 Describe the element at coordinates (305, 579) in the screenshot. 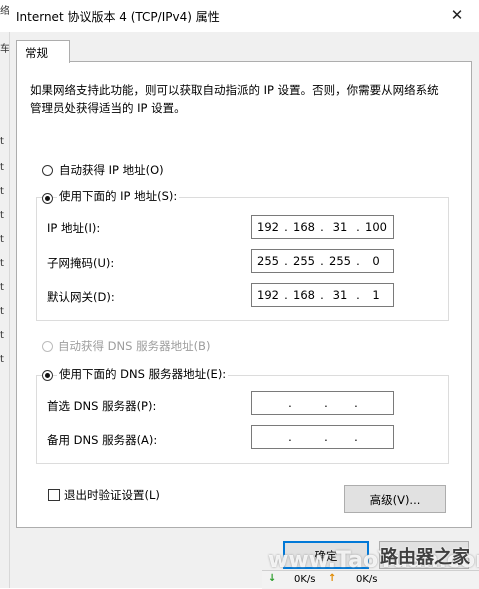

I see `download-rate: 0K/s` at that location.